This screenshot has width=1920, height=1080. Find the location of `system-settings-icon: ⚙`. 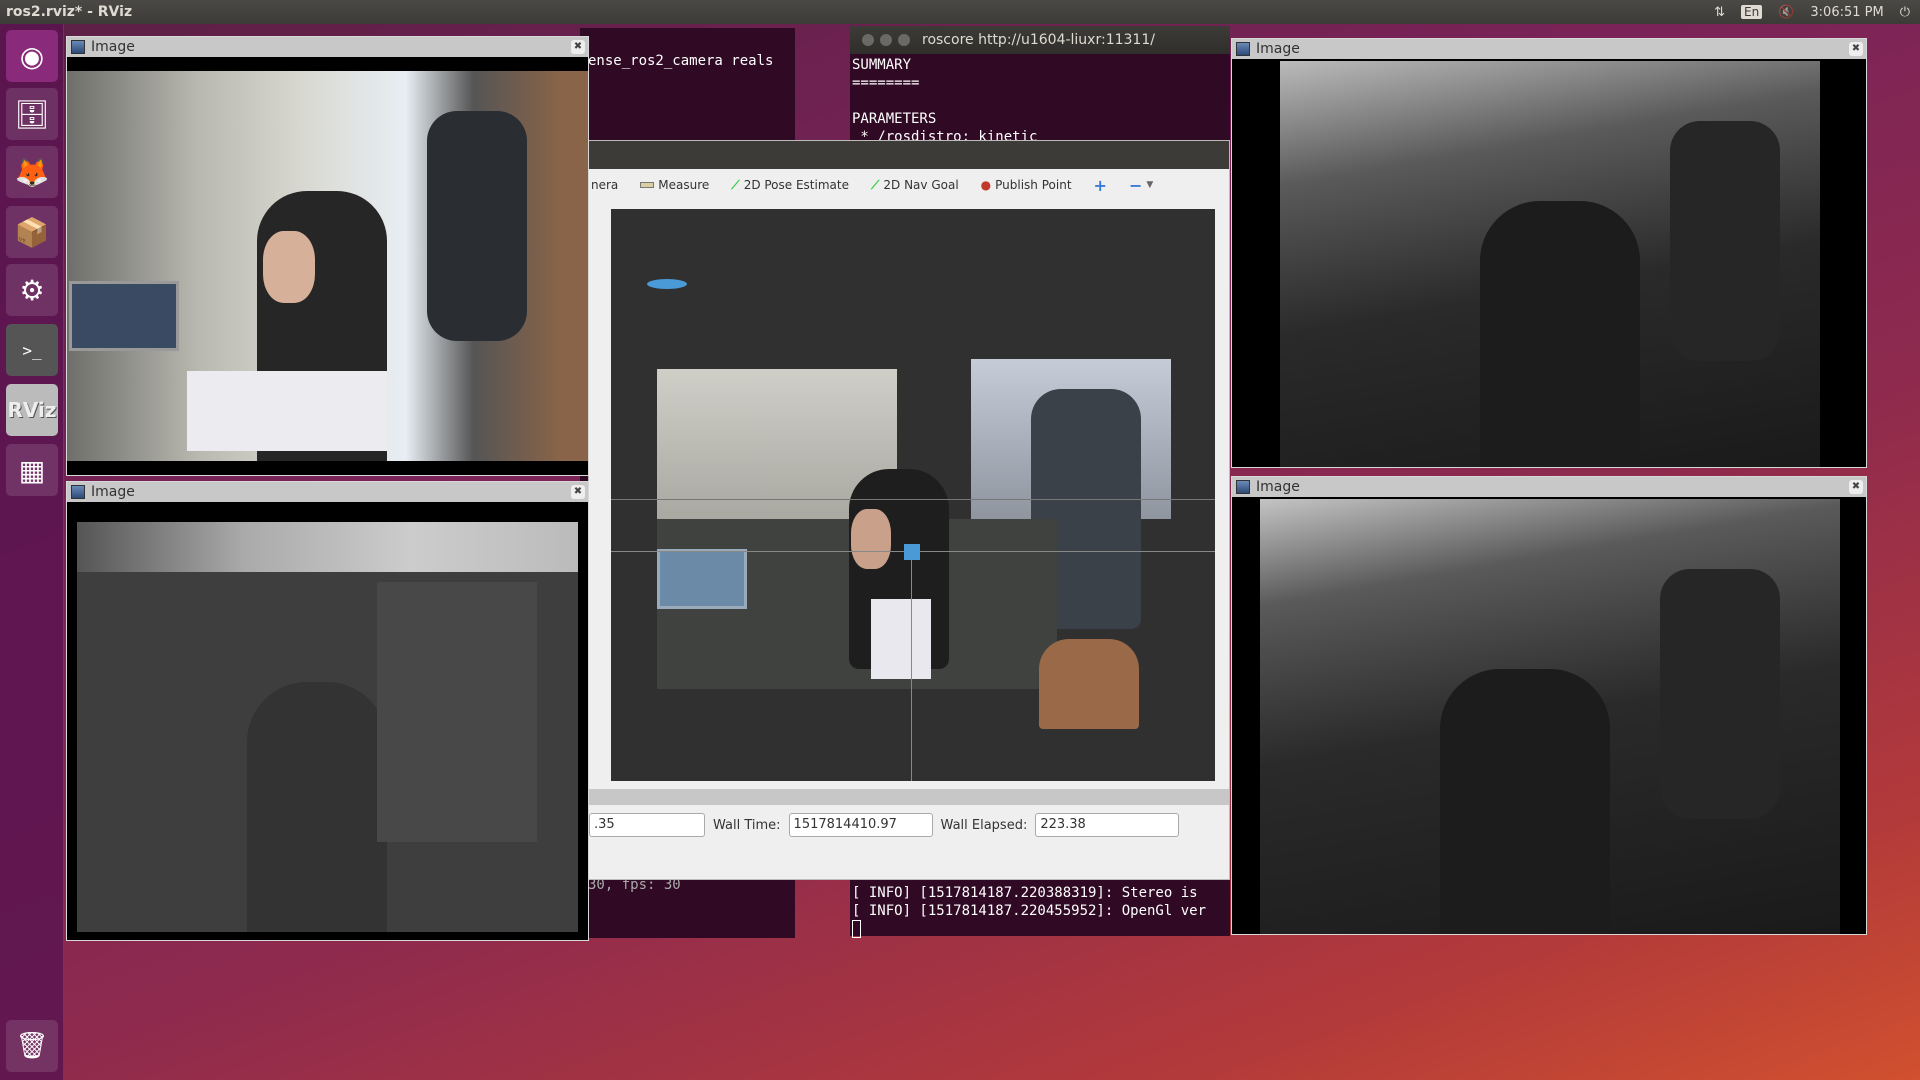

system-settings-icon: ⚙ is located at coordinates (32, 290).